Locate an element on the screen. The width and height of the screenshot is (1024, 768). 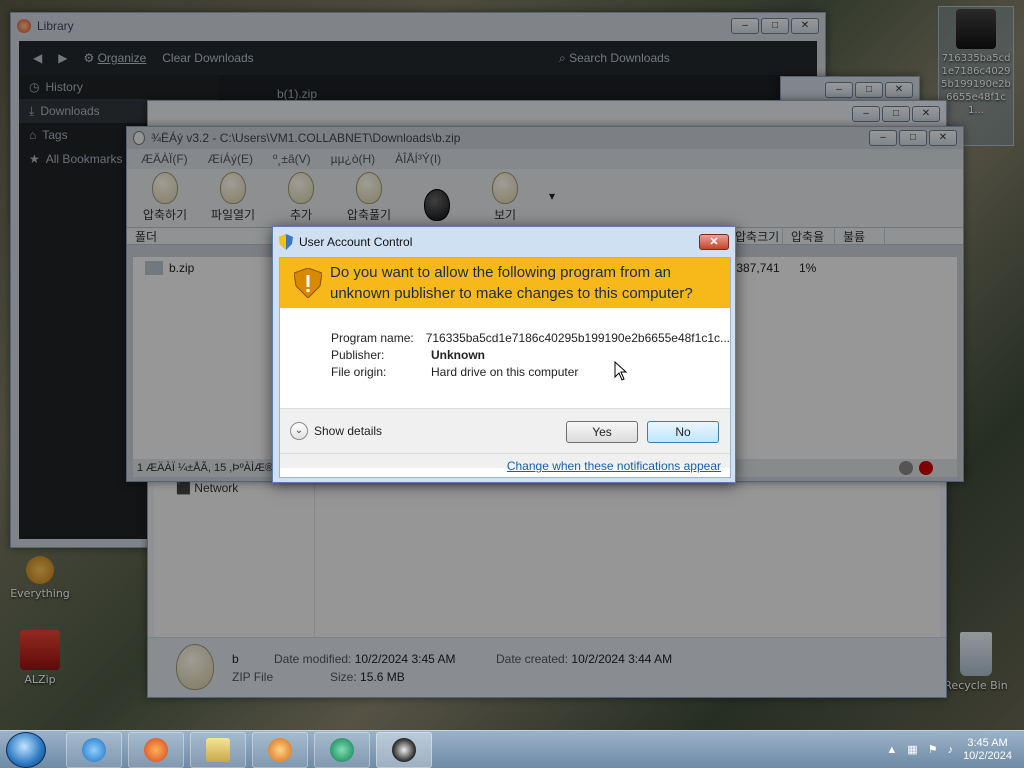
uac-titlebar: User Account Control ✕ is located at coordinates (504, 242).